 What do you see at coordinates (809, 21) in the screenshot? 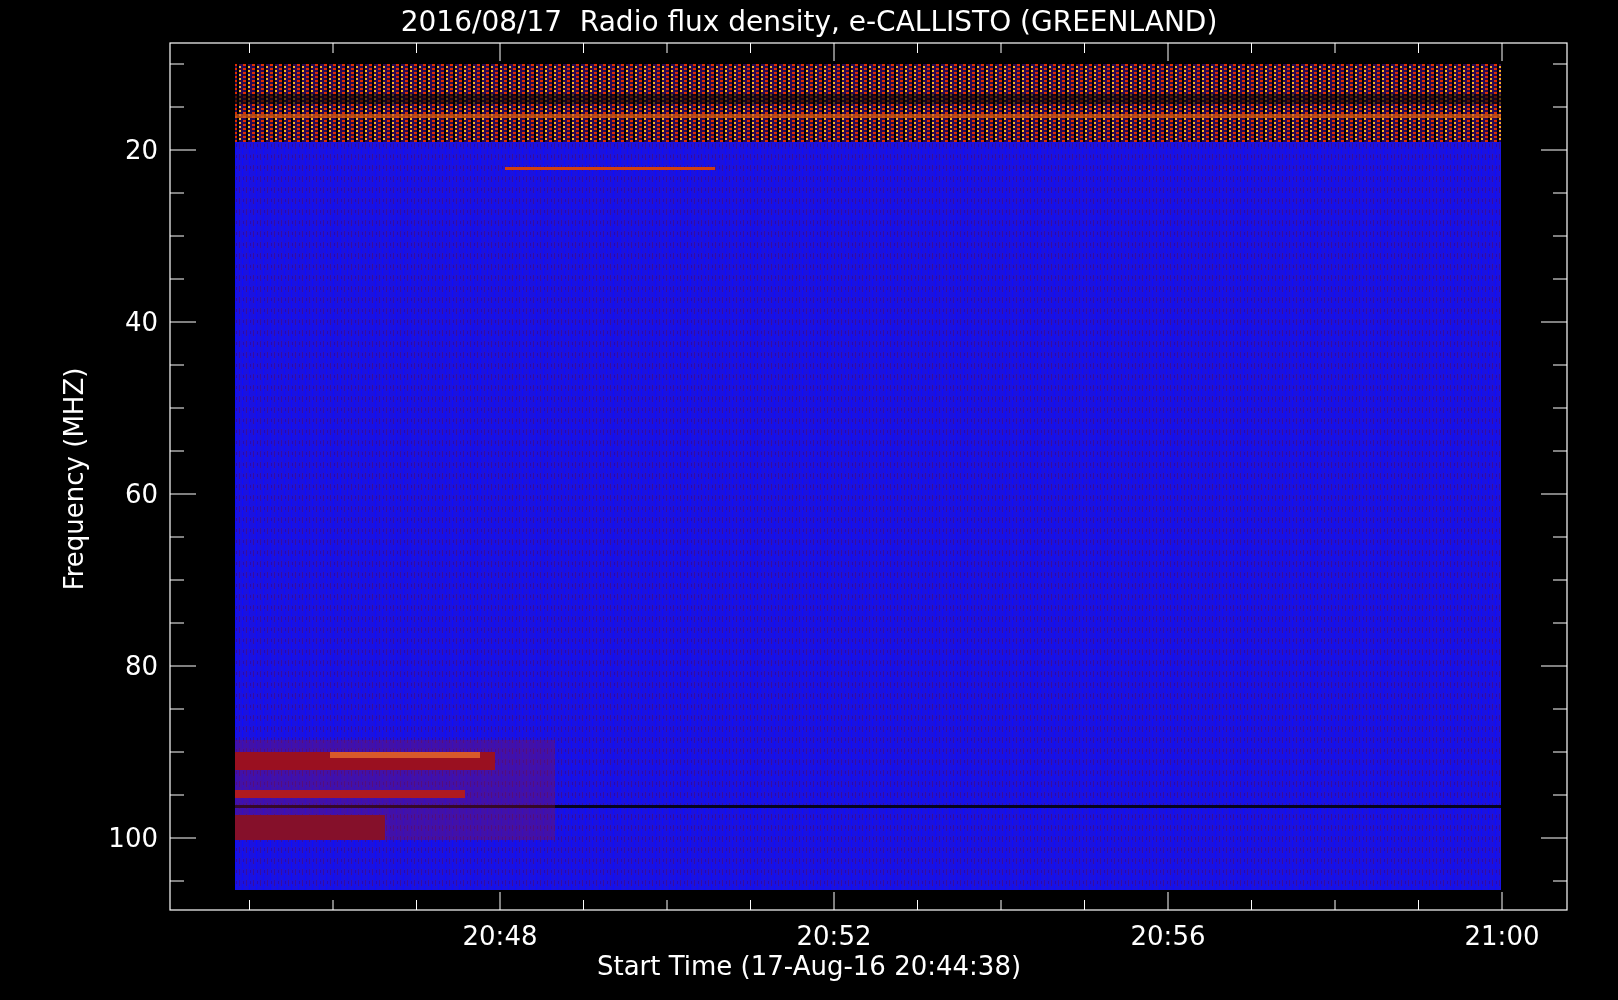
I see `chart-title: 2016/08/17 Radio flux density, e-CALLISTO (GREENLAND)` at bounding box center [809, 21].